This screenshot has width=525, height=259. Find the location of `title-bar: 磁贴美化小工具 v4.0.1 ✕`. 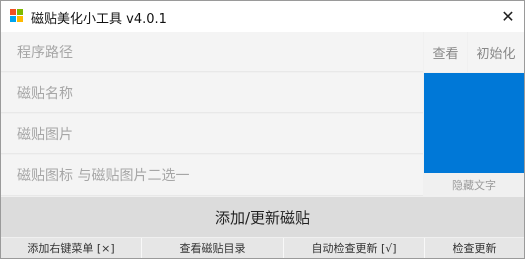

title-bar: 磁贴美化小工具 v4.0.1 ✕ is located at coordinates (262, 16).